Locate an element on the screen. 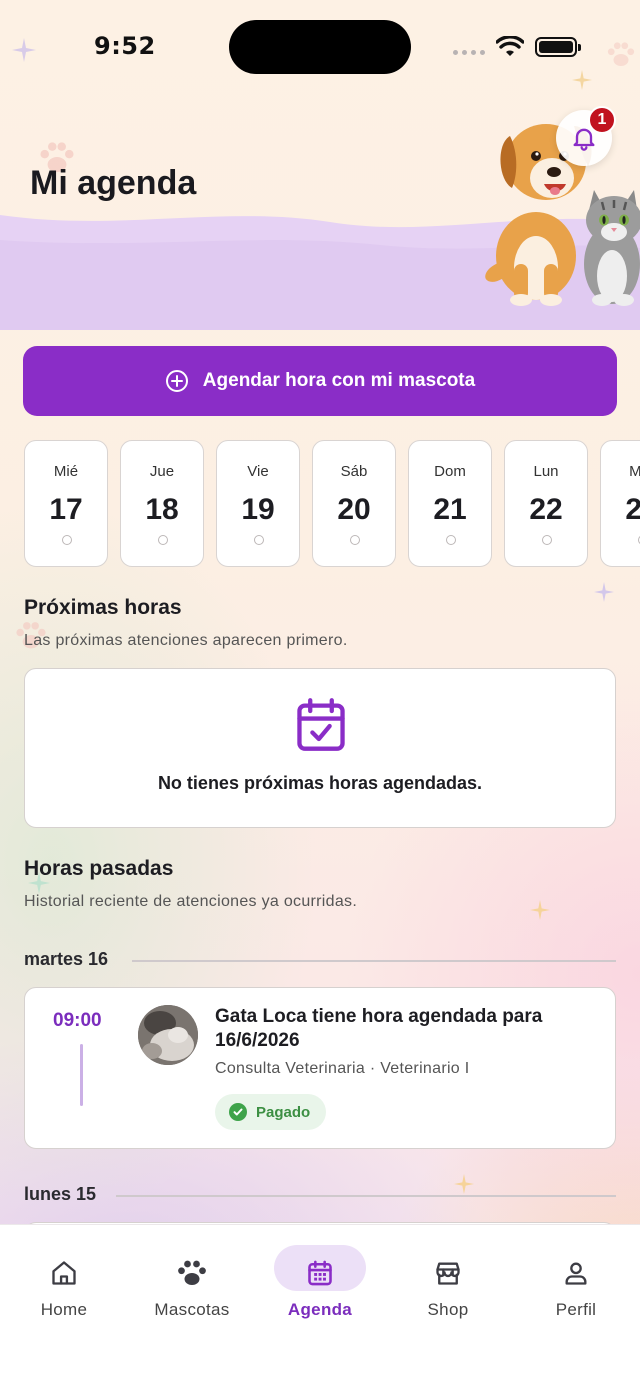 Image resolution: width=640 pixels, height=1391 pixels. nav-item-shop: Shop is located at coordinates (448, 1290).